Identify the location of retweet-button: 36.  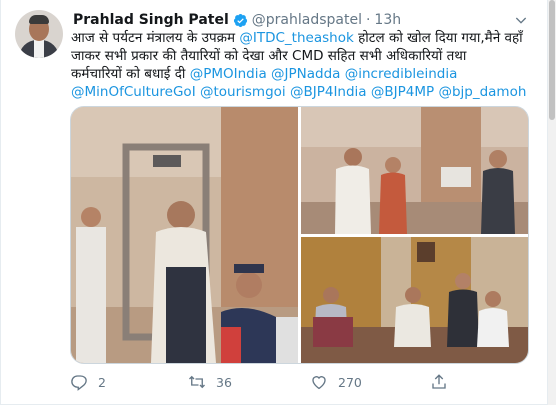
(210, 382).